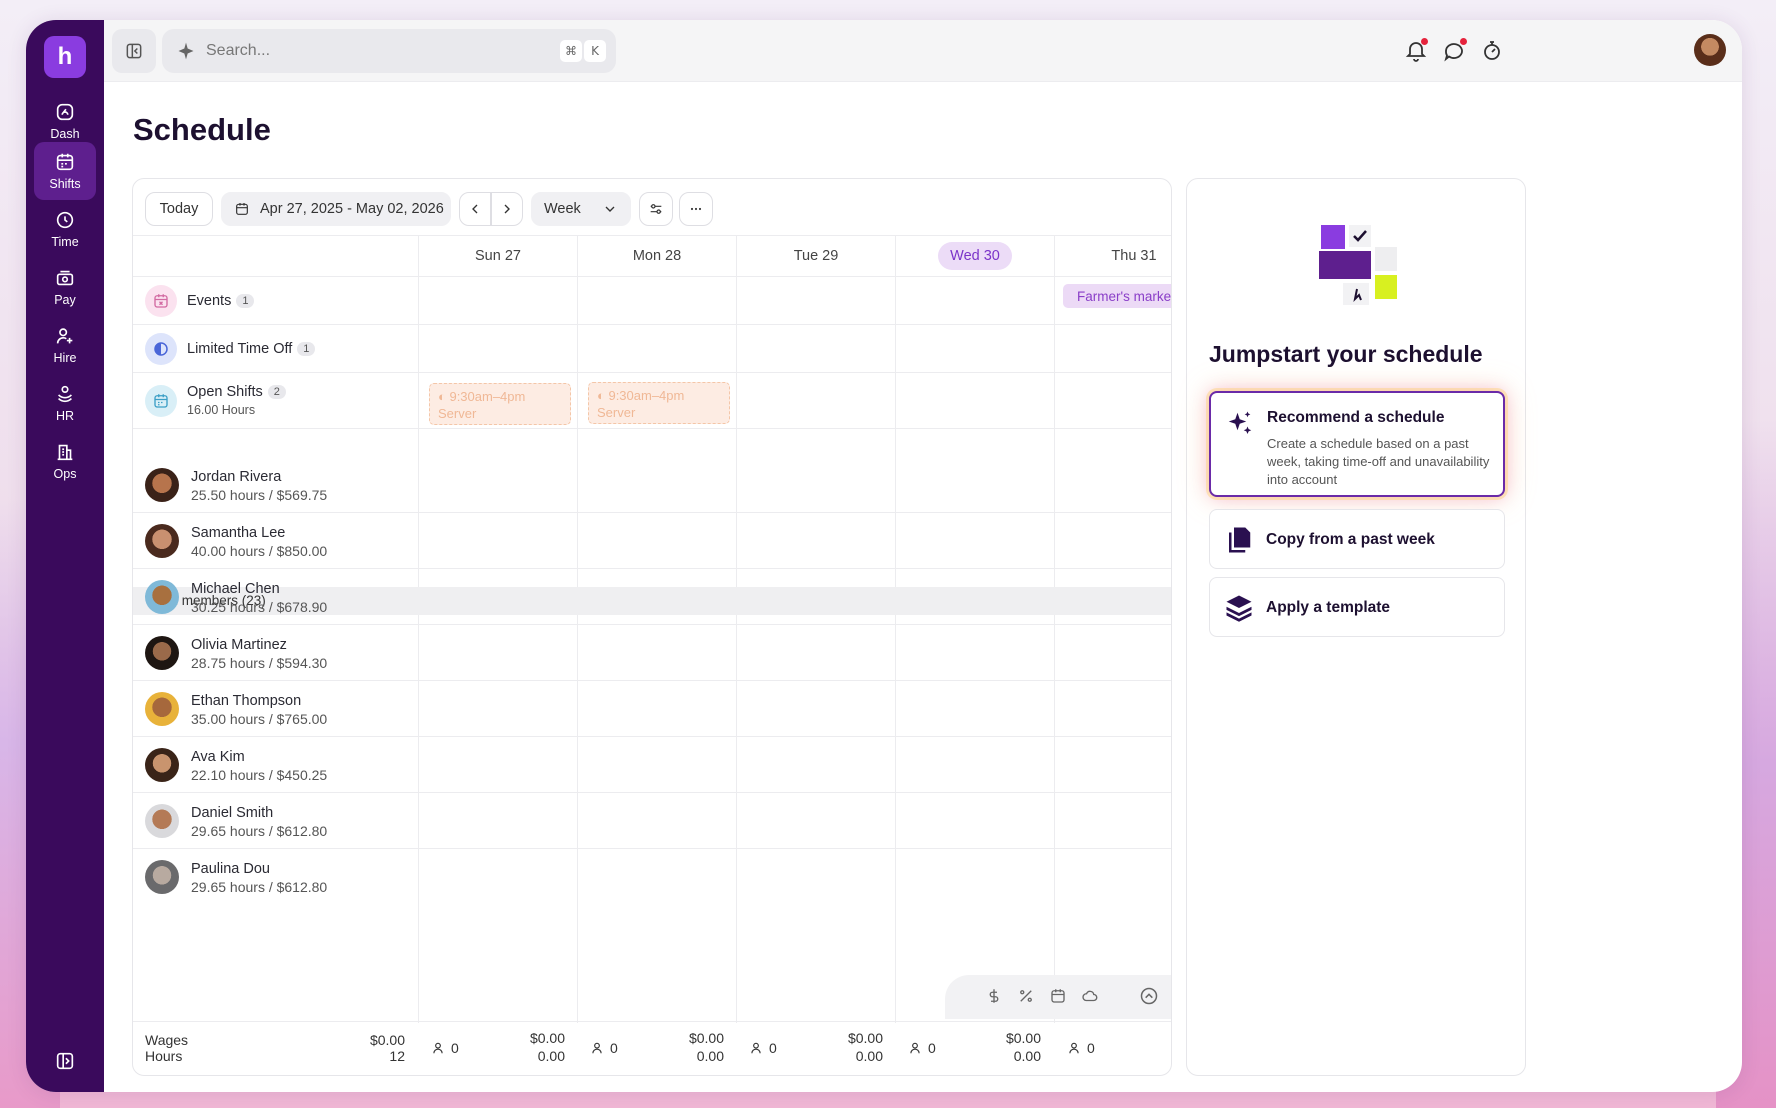 The width and height of the screenshot is (1776, 1108). Describe the element at coordinates (65, 171) in the screenshot. I see `sidebar-item-shifts: Shifts` at that location.